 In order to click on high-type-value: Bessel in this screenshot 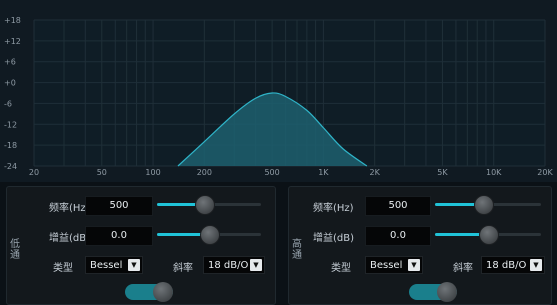, I will do `click(386, 265)`.